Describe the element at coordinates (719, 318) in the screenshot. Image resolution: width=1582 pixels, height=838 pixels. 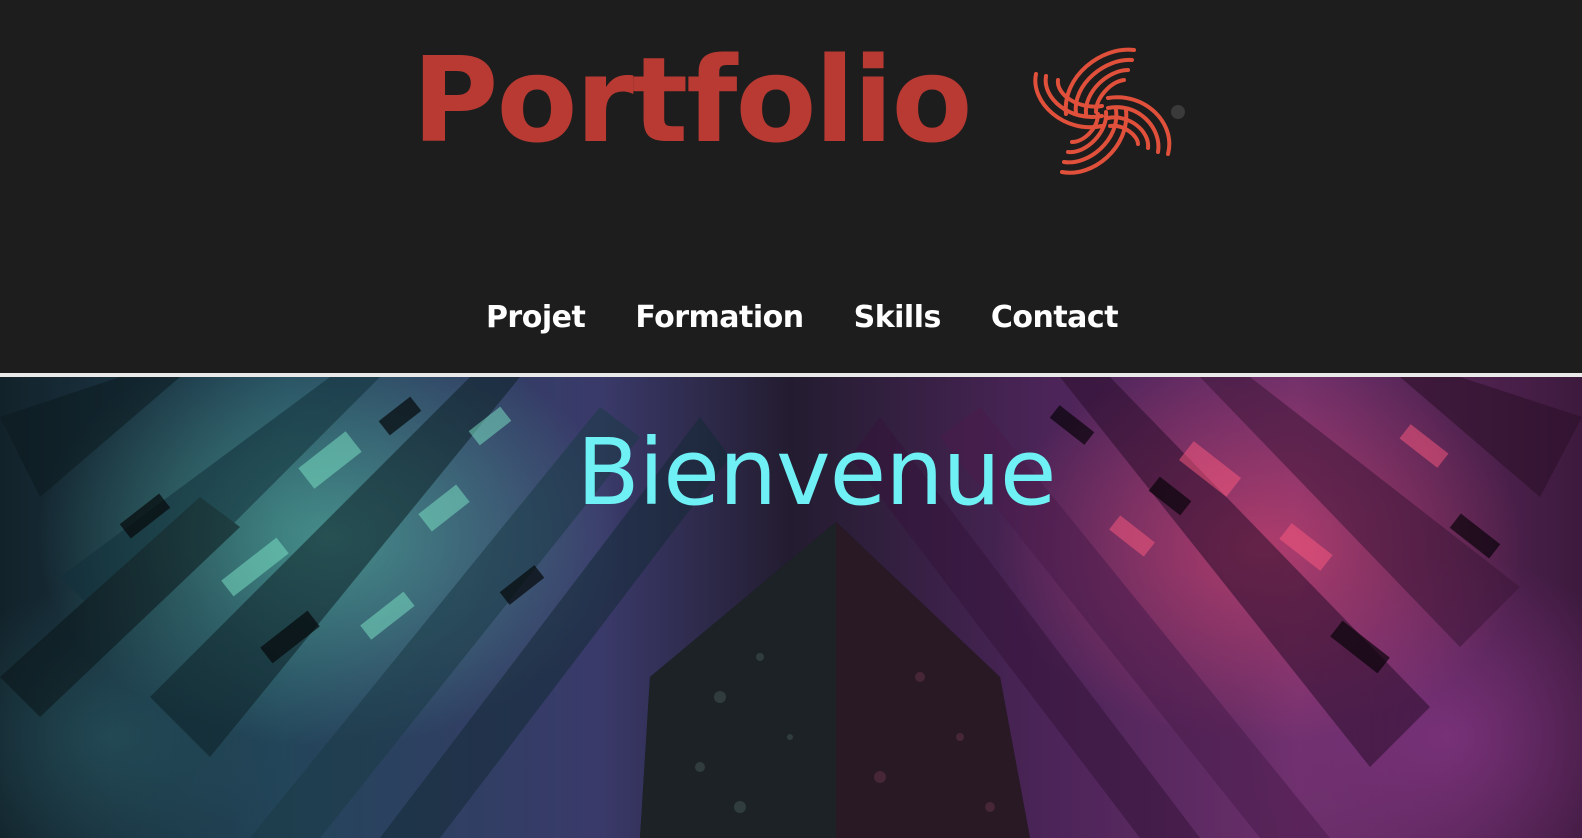
I see `nav-item-formation: Formation` at that location.